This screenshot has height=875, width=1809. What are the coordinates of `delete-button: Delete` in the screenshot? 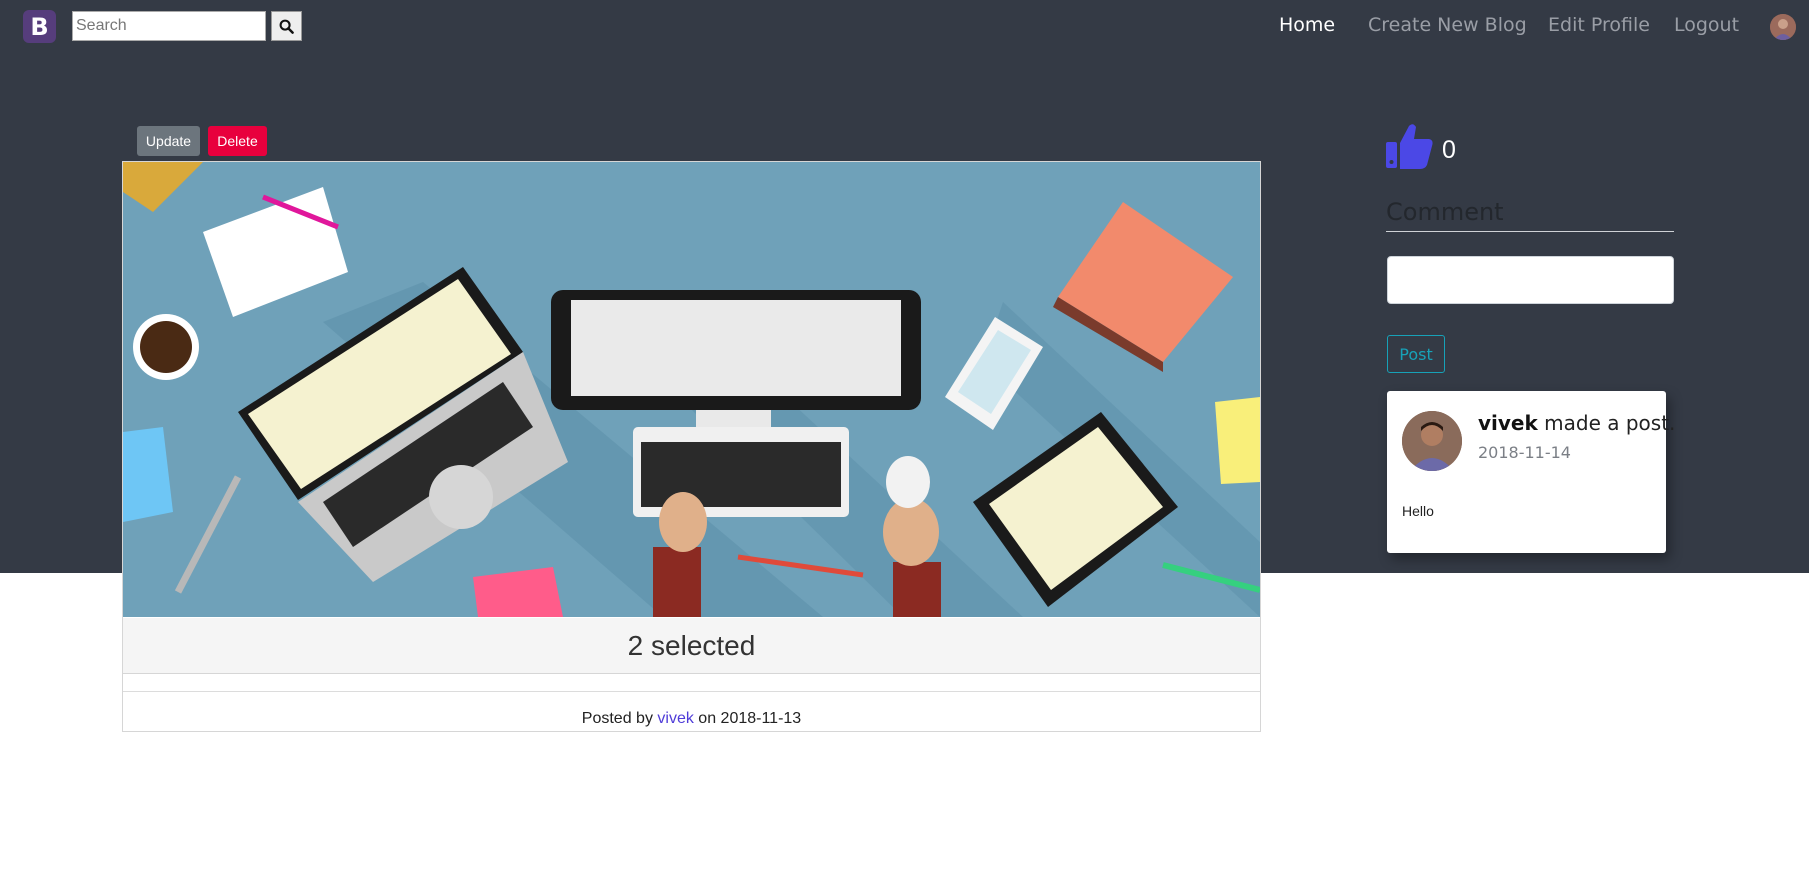 It's located at (237, 141).